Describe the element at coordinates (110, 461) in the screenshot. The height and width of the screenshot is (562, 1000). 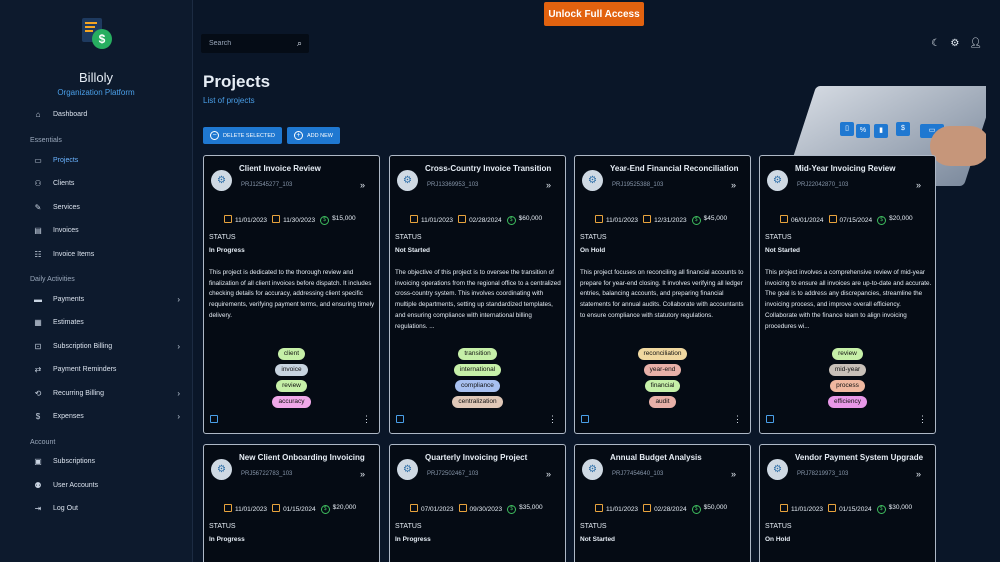
I see `sidebar-item-subscriptions: ▣ Subscriptions` at that location.